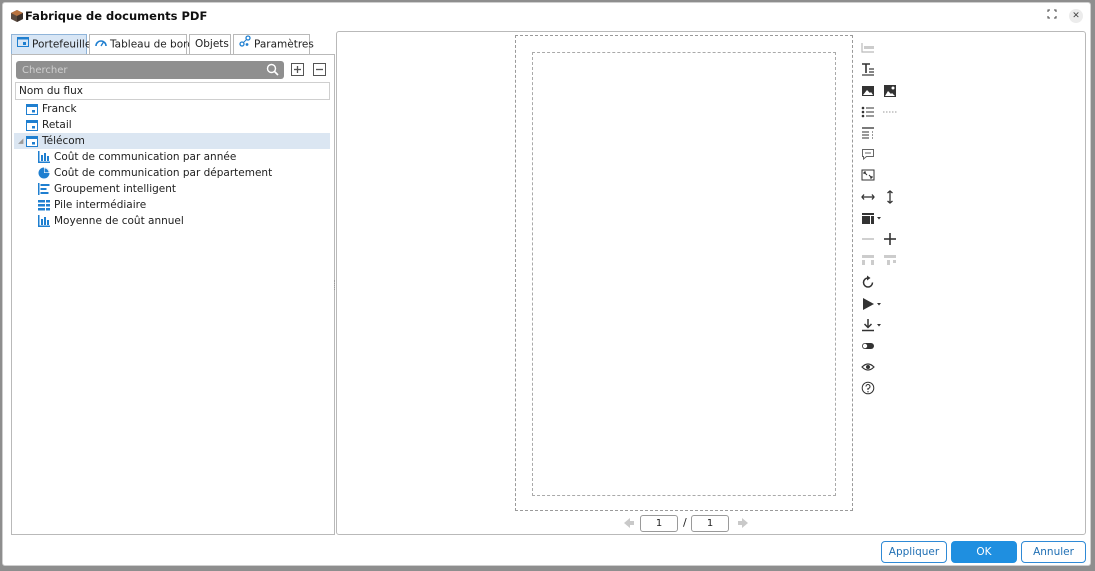  I want to click on play-dropdown-icon, so click(879, 304).